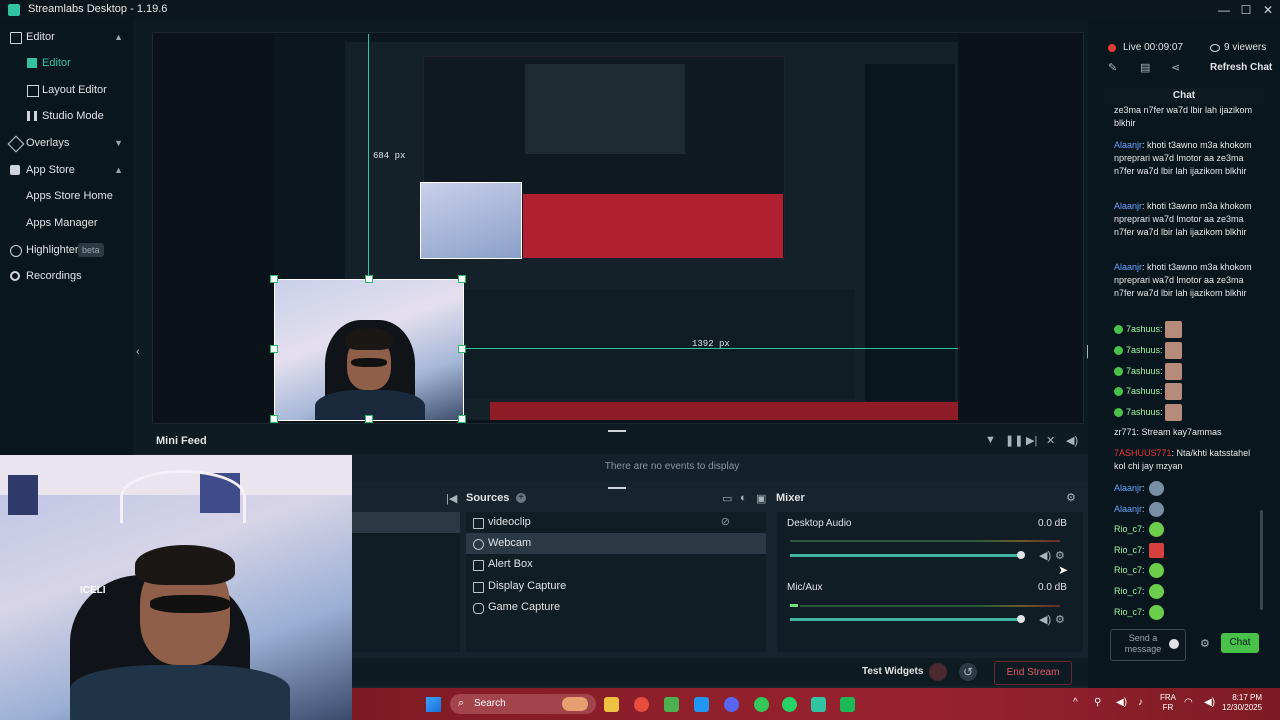 This screenshot has width=1280, height=720. Describe the element at coordinates (461, 703) in the screenshot. I see `search-icon: ⌕` at that location.